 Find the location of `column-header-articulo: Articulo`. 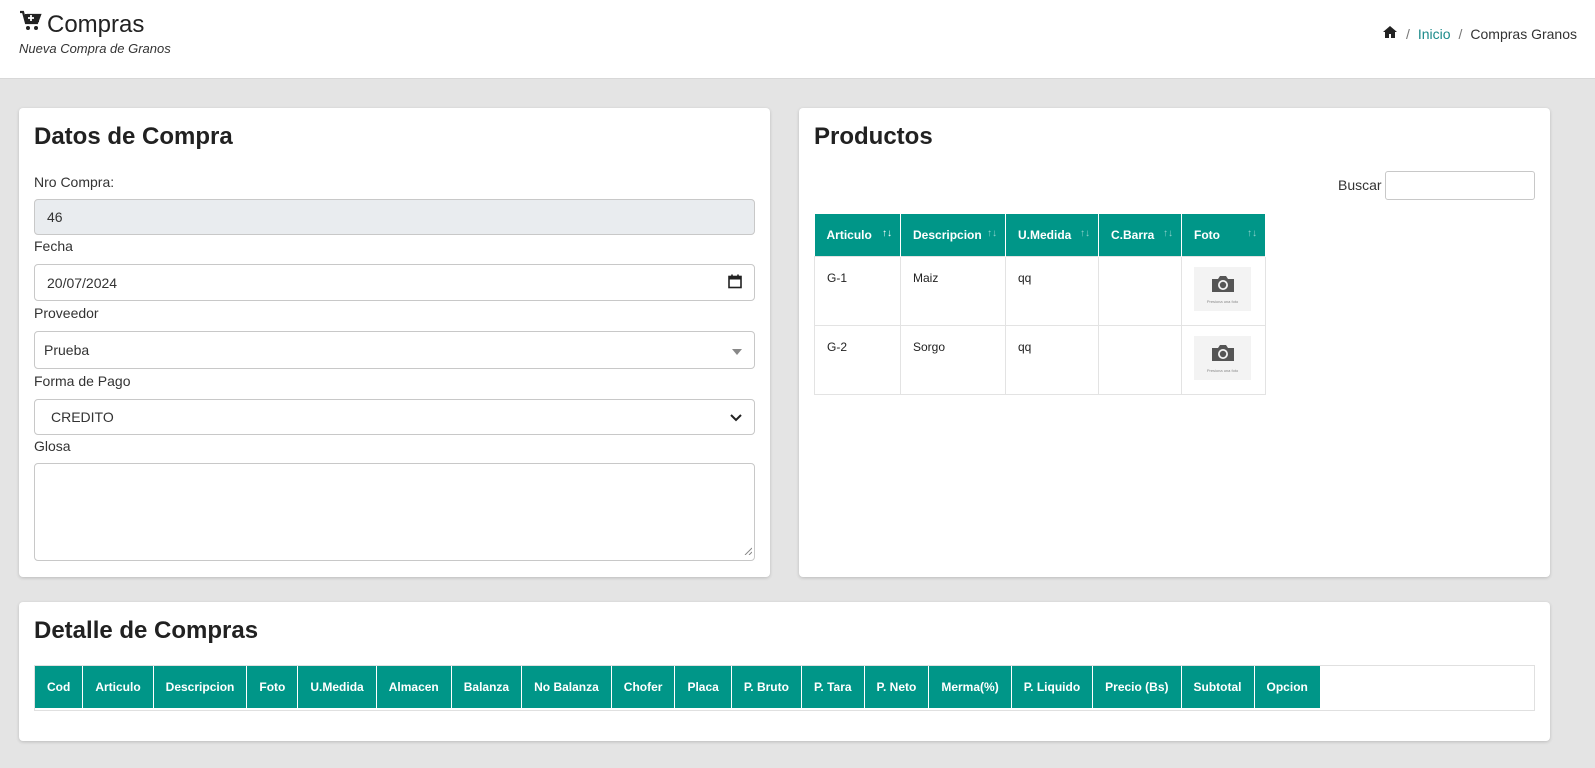

column-header-articulo: Articulo is located at coordinates (118, 687).